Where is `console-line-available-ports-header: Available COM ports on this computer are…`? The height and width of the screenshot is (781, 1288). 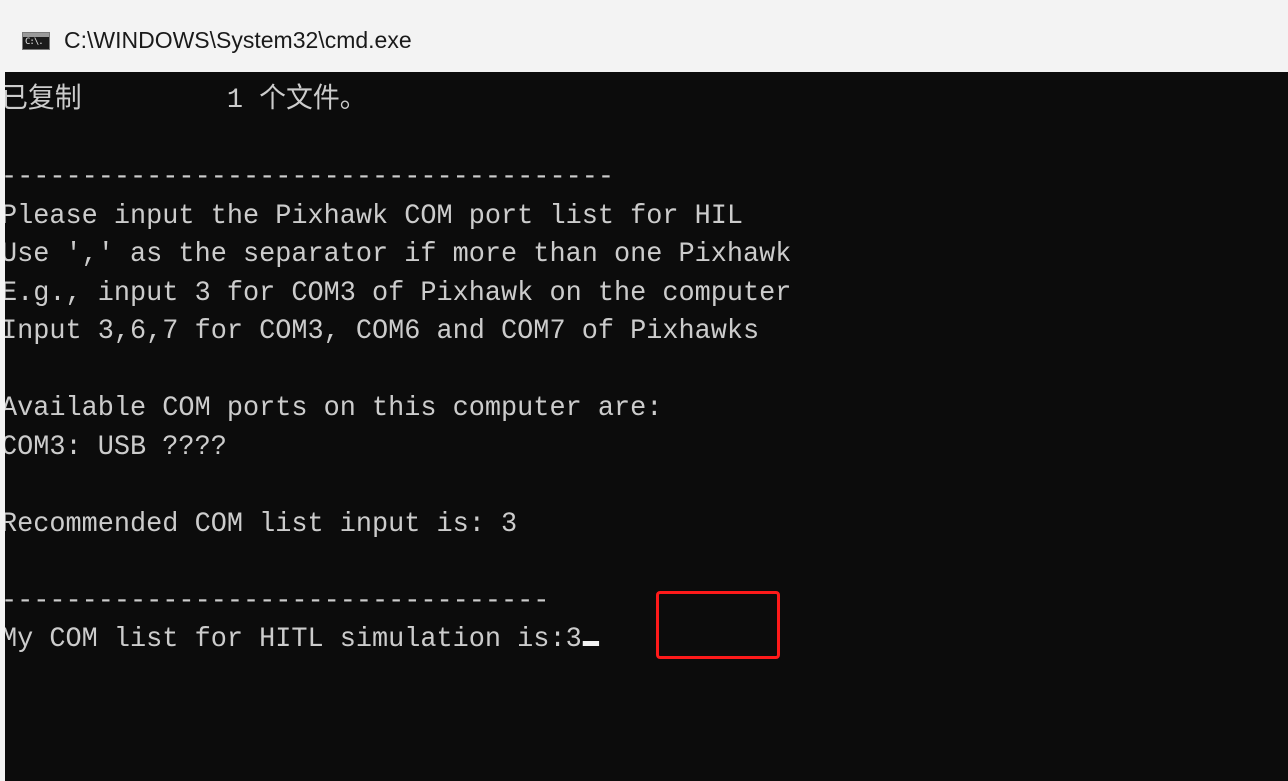 console-line-available-ports-header: Available COM ports on this computer are… is located at coordinates (334, 408).